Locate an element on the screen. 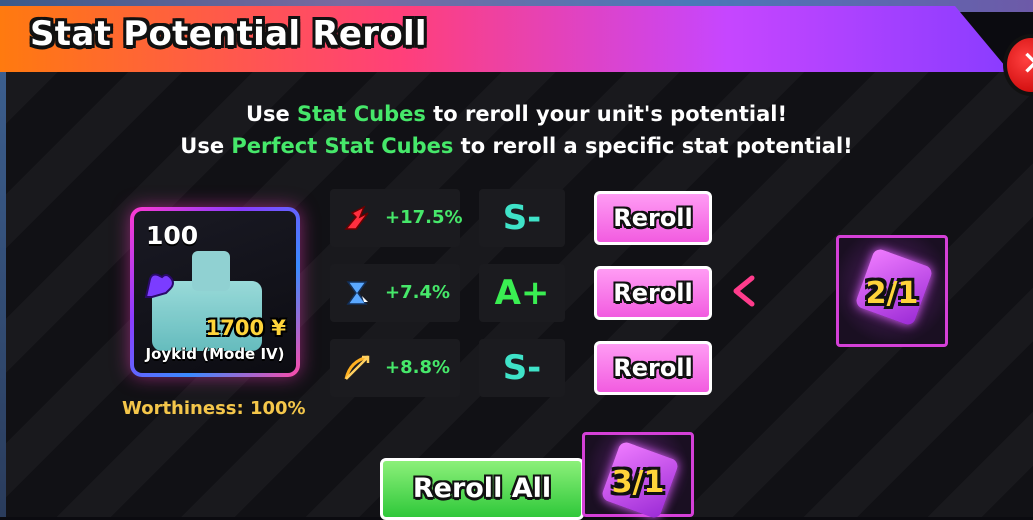 Image resolution: width=1033 pixels, height=520 pixels. damage-icon is located at coordinates (356, 217).